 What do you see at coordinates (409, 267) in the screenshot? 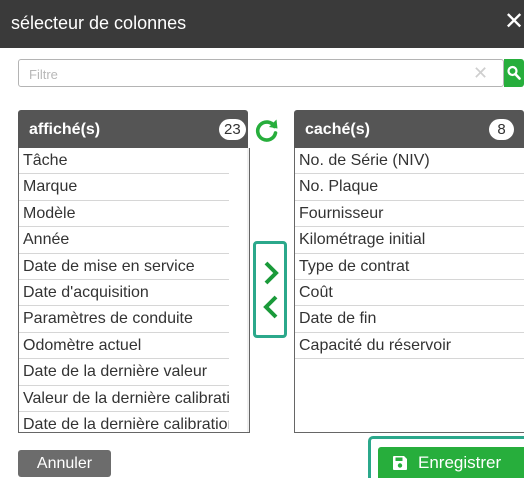
I see `hidden-column-list-item: Type de contrat` at bounding box center [409, 267].